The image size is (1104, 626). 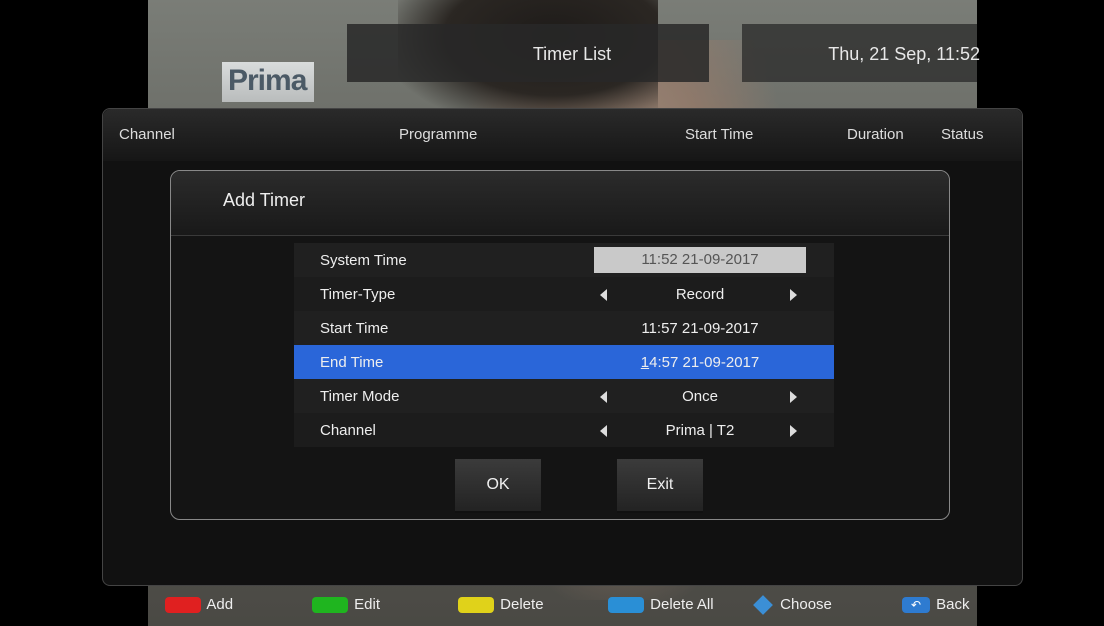 I want to click on column-header-programme: Programme, so click(x=438, y=134).